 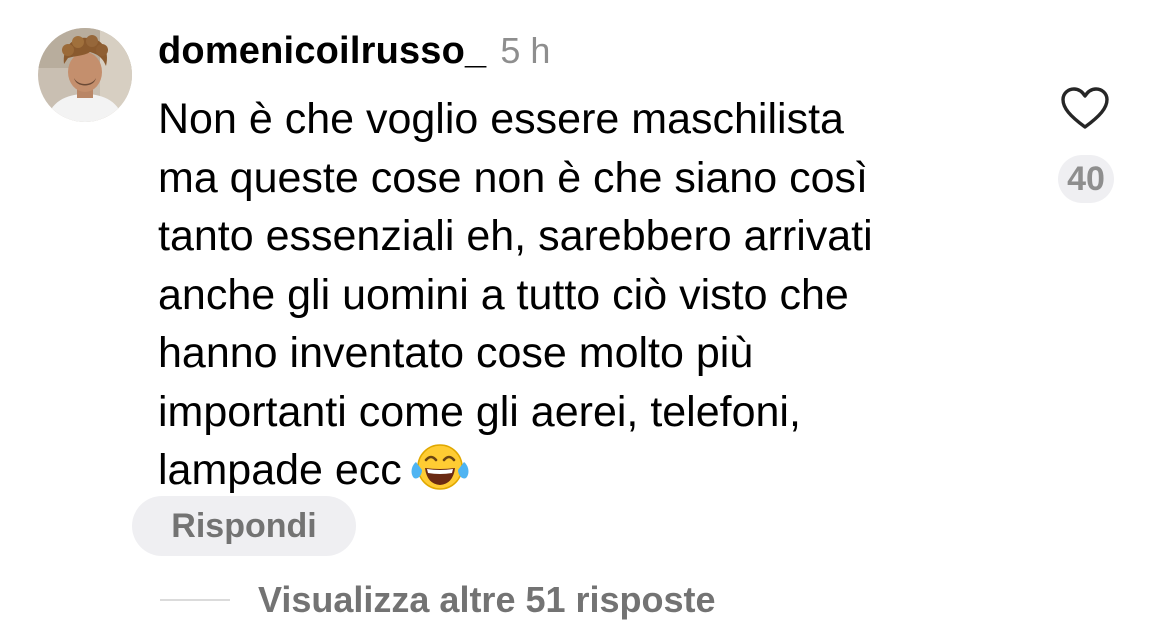 I want to click on reply-button: Rispondi, so click(x=244, y=526).